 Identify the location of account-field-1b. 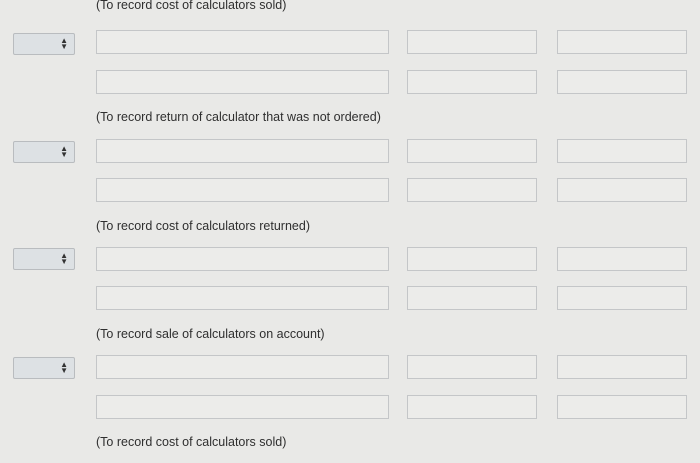
(242, 82).